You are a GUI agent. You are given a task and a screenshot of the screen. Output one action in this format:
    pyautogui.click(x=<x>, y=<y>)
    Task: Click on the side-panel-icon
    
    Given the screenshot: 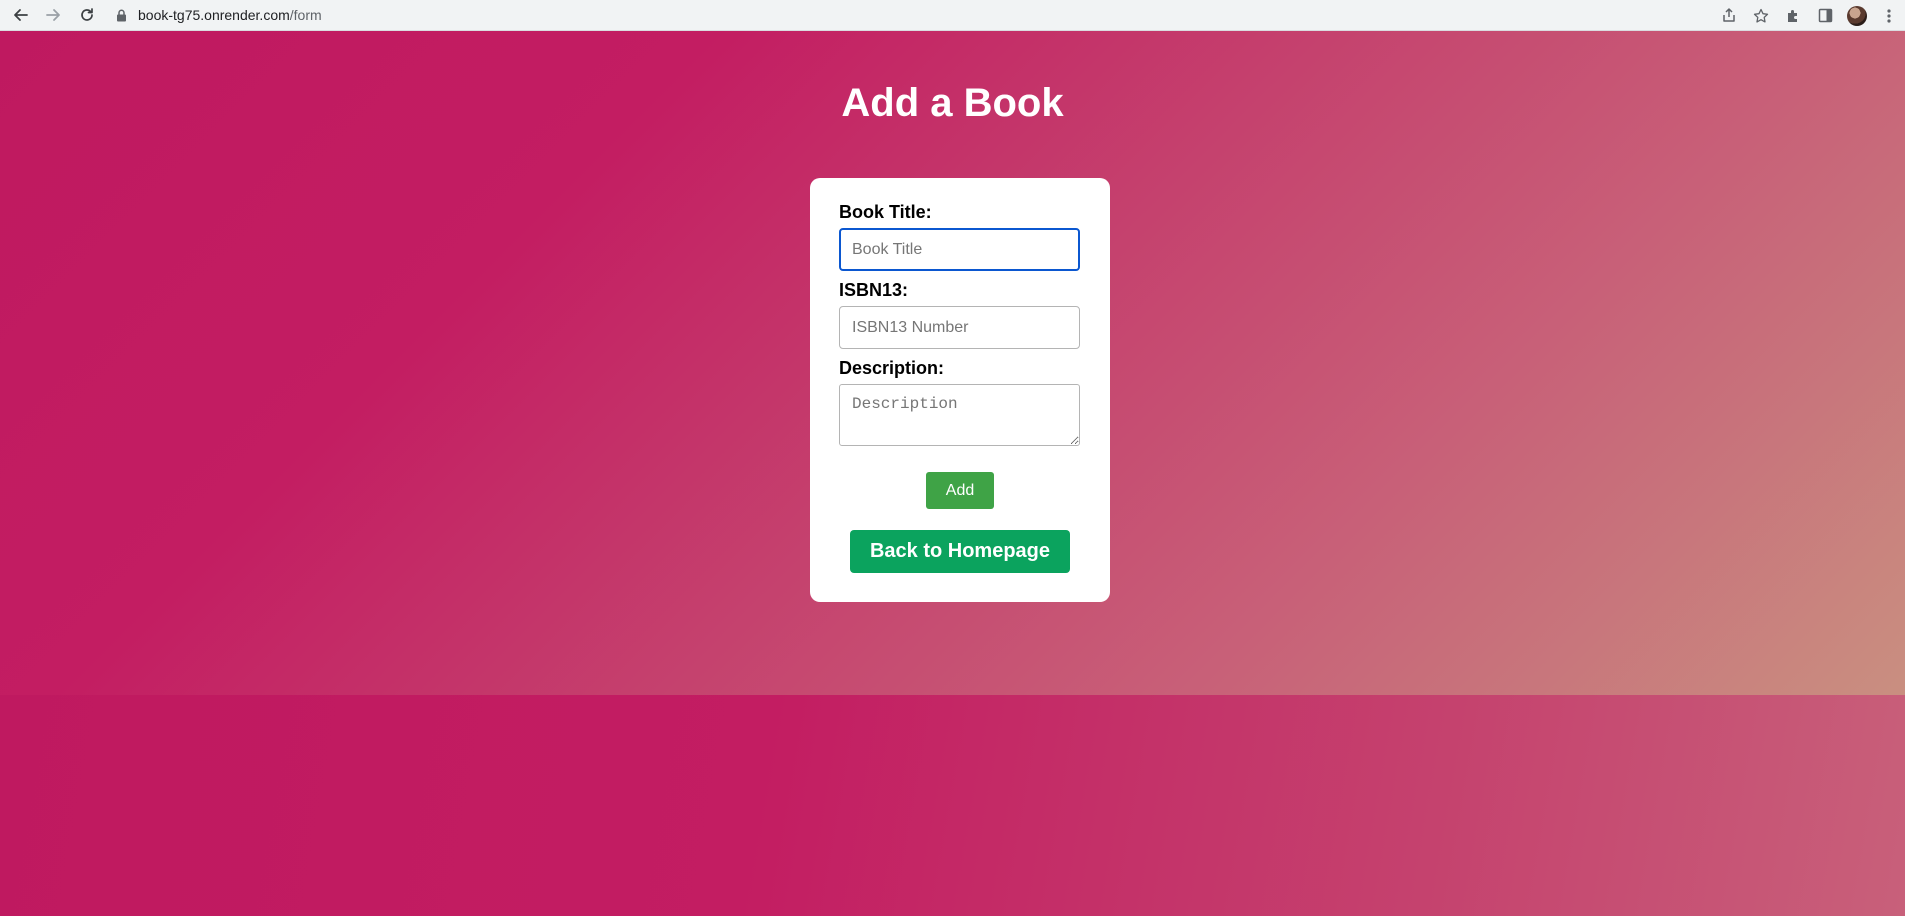 What is the action you would take?
    pyautogui.click(x=1825, y=16)
    